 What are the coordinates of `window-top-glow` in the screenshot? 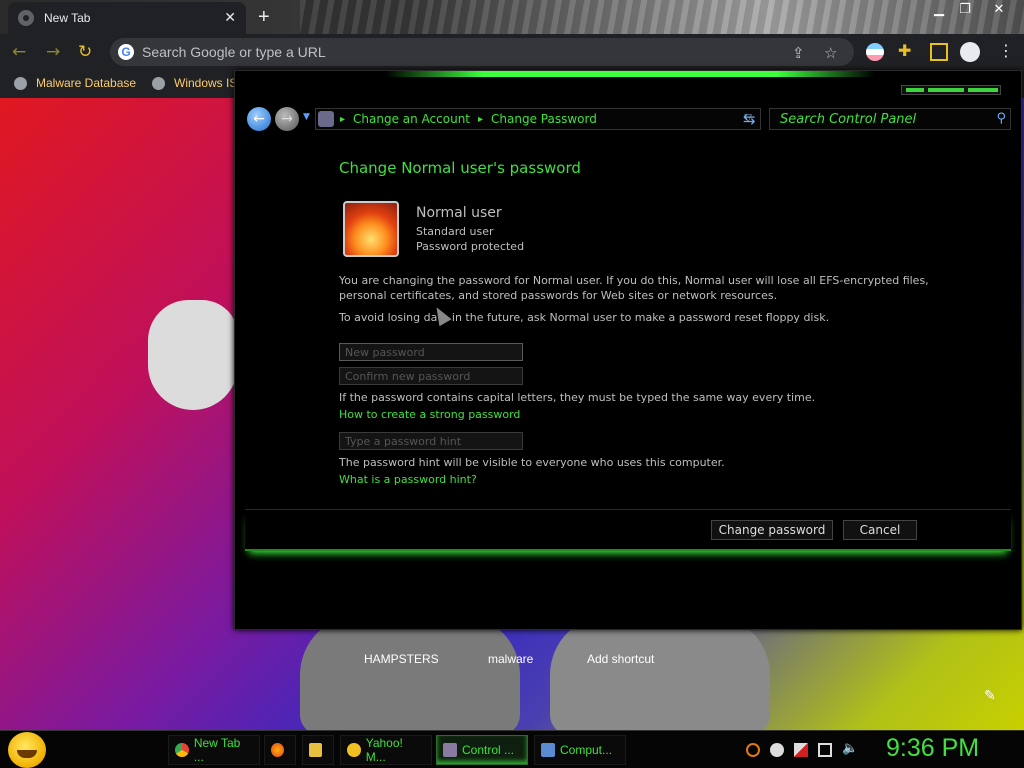 It's located at (630, 74).